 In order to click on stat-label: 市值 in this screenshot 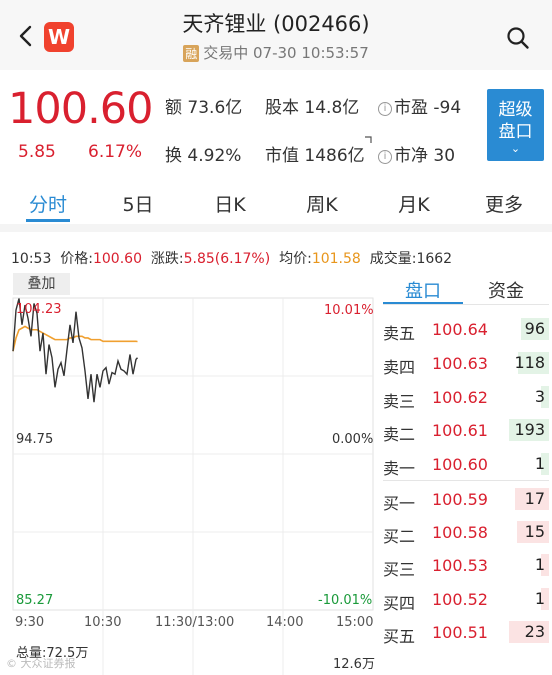, I will do `click(282, 156)`.